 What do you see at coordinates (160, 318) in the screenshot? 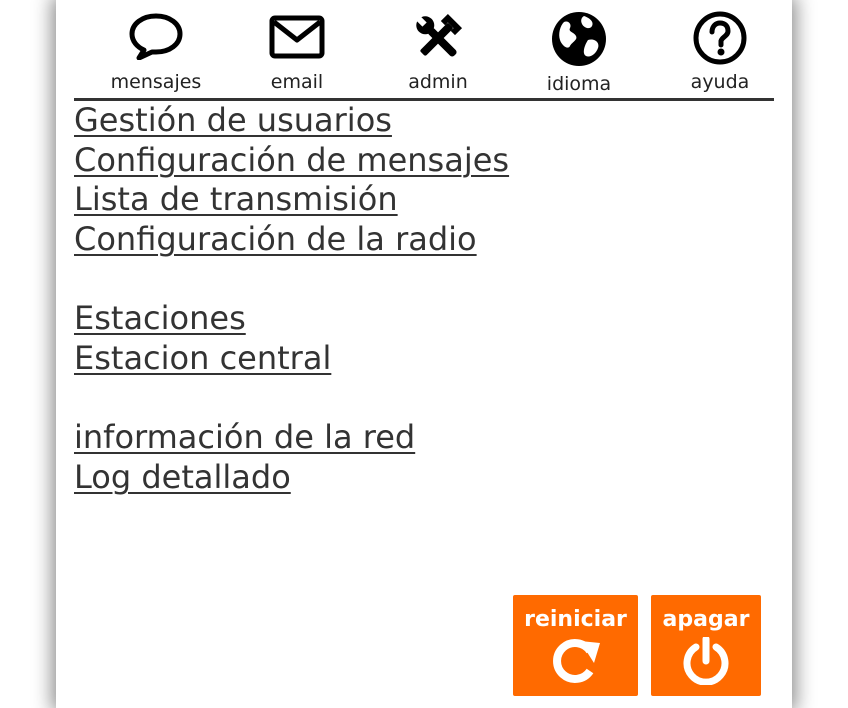
I see `menu-link-stations: Estaciones` at bounding box center [160, 318].